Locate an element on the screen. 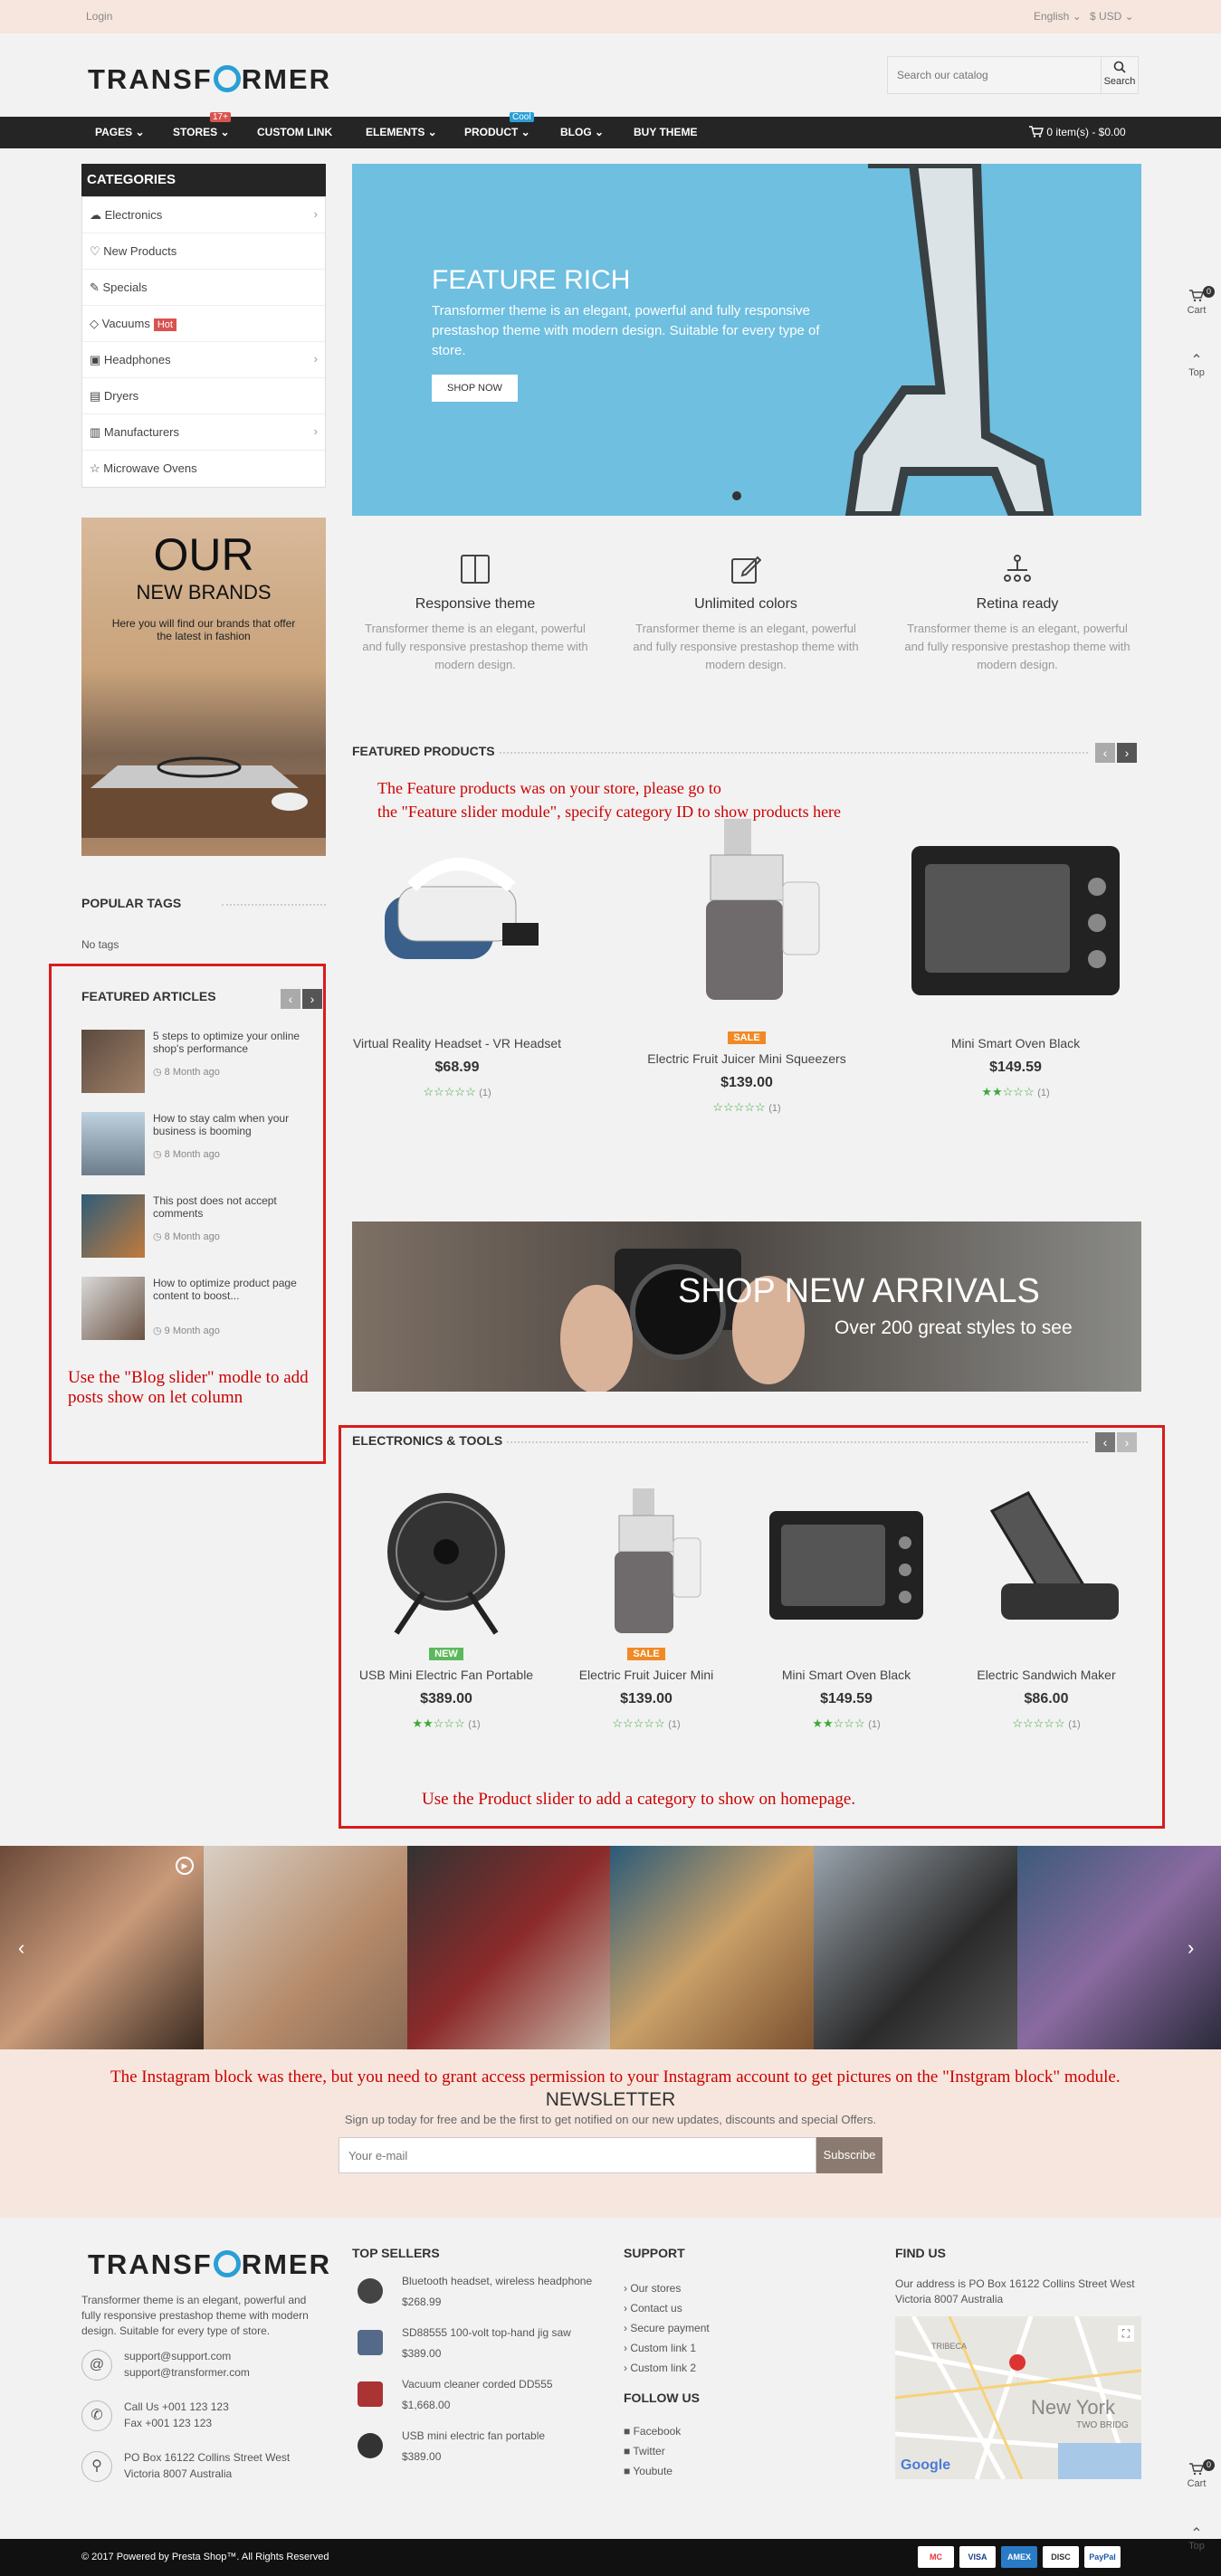  slider-dot is located at coordinates (736, 496).